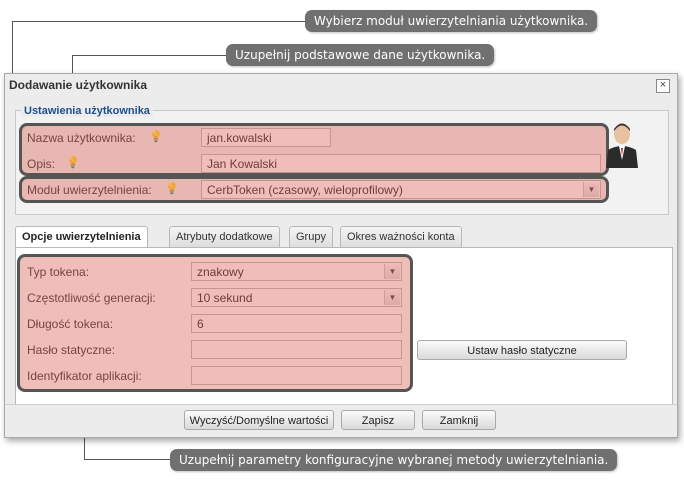 This screenshot has height=484, width=684. I want to click on user-settings-legend: Ustawienia użytkownika, so click(87, 111).